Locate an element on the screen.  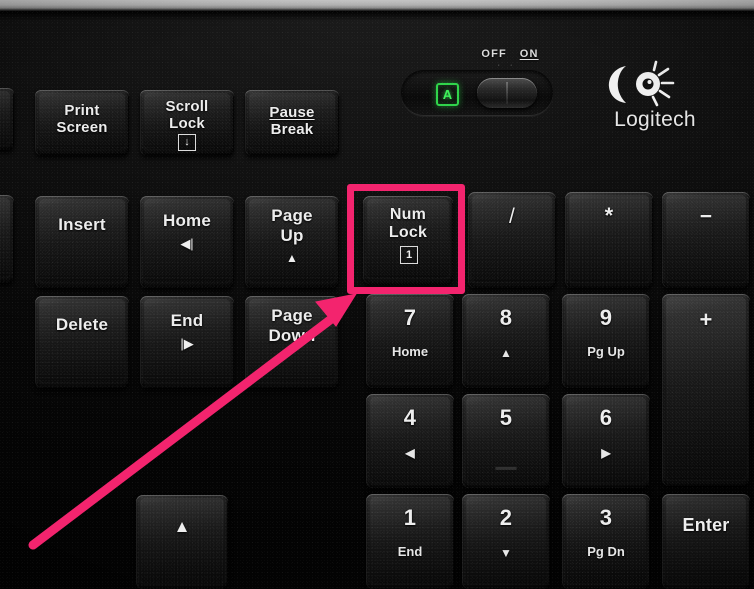
key-print-screen: Print Screen is located at coordinates (82, 122).